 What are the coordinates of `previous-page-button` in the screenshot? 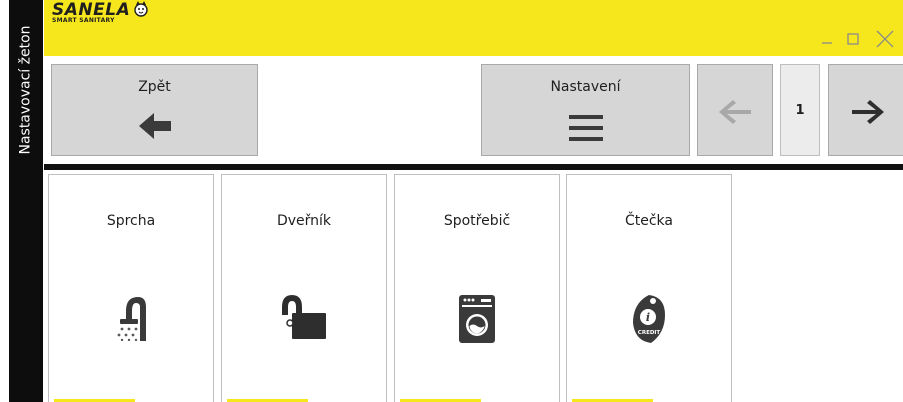 It's located at (735, 110).